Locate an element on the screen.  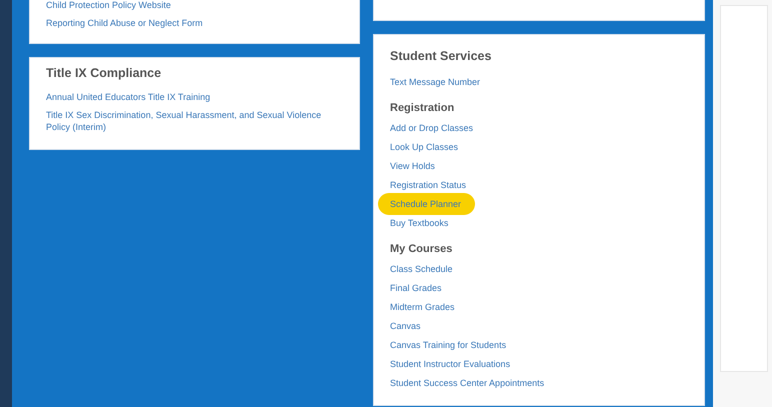
link: Text Message Number is located at coordinates (435, 81).